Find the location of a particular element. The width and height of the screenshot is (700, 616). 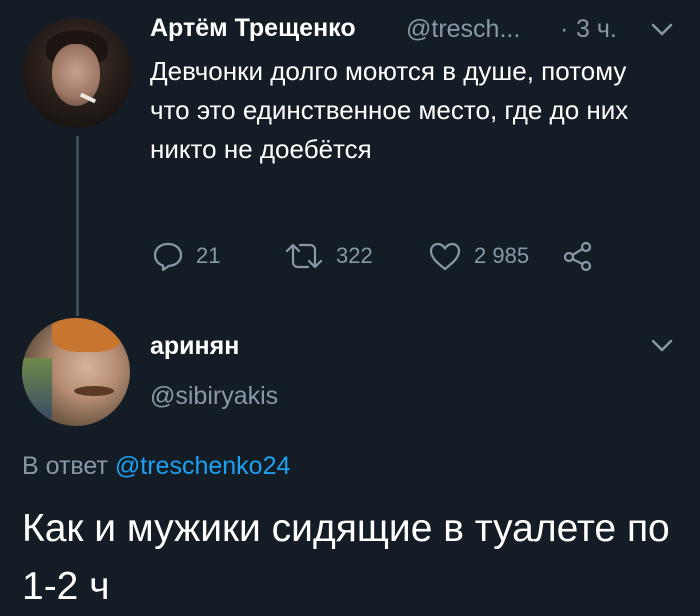

avatar-face is located at coordinates (76, 75).